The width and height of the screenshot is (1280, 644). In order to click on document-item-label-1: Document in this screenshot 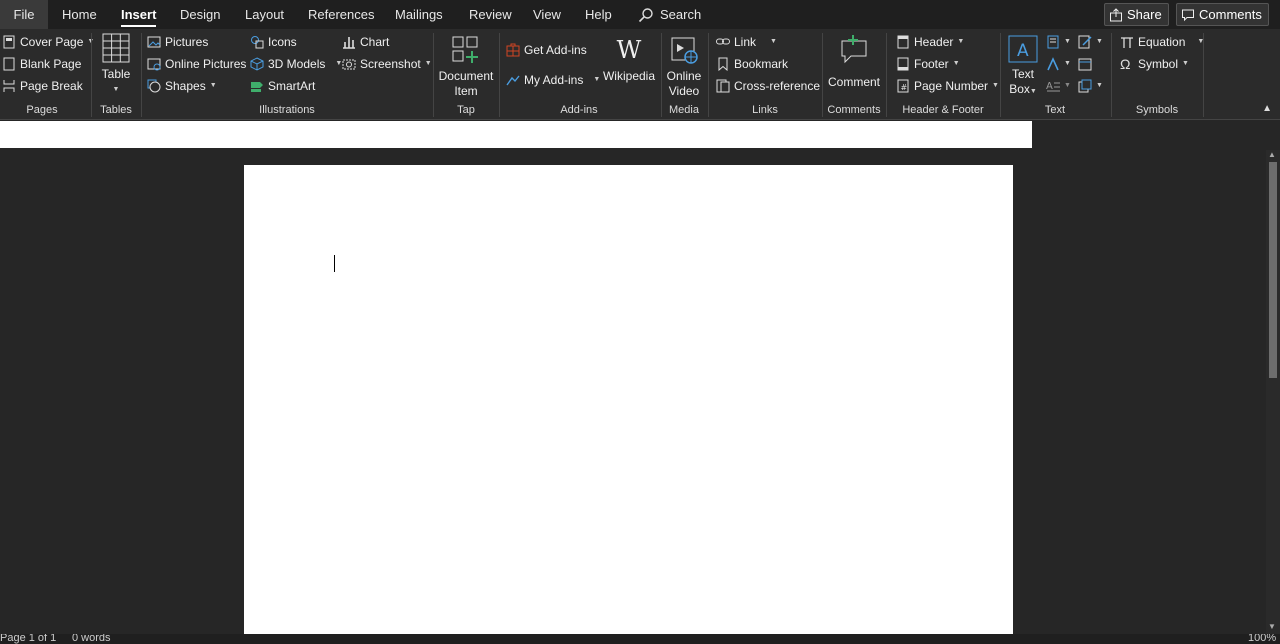, I will do `click(466, 76)`.